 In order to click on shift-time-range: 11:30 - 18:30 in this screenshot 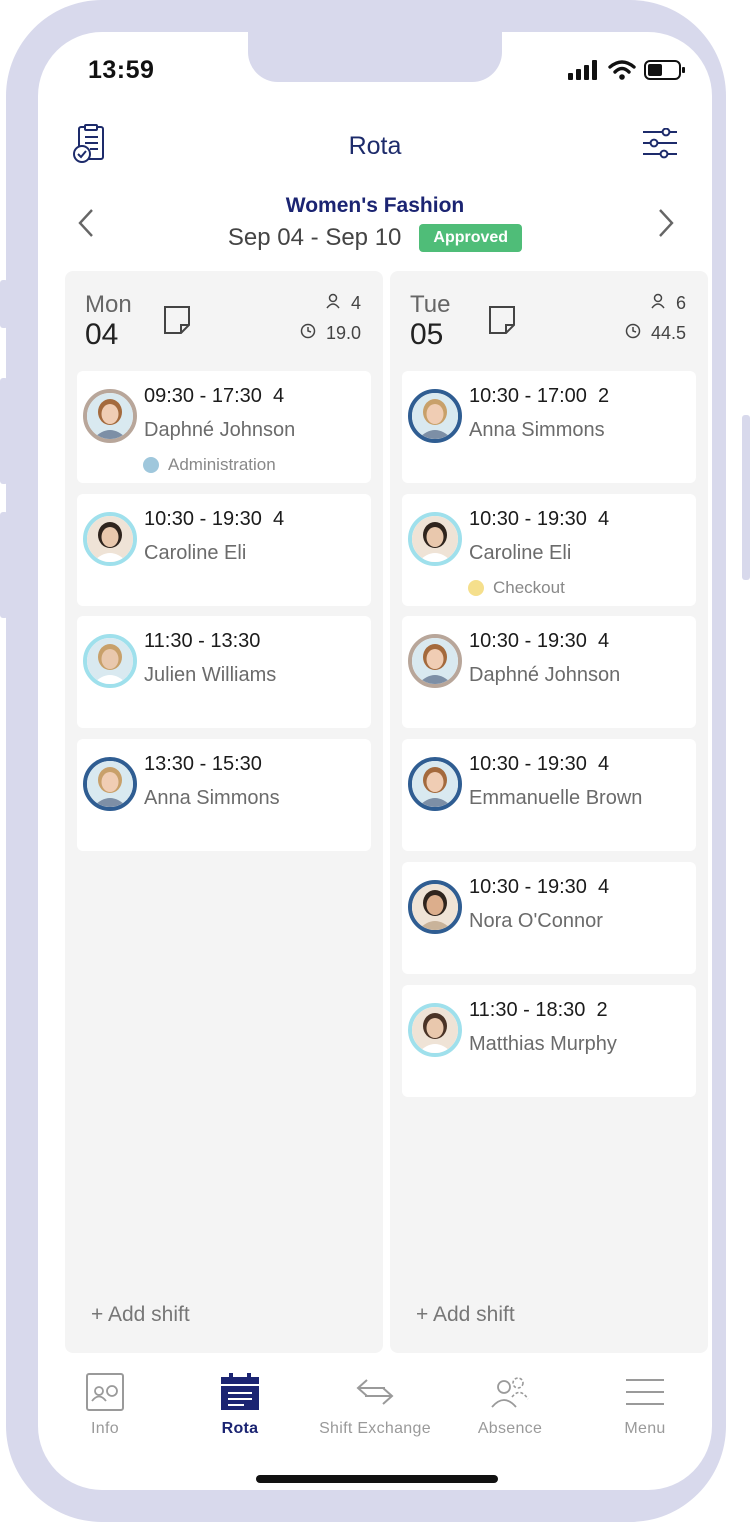, I will do `click(527, 1009)`.